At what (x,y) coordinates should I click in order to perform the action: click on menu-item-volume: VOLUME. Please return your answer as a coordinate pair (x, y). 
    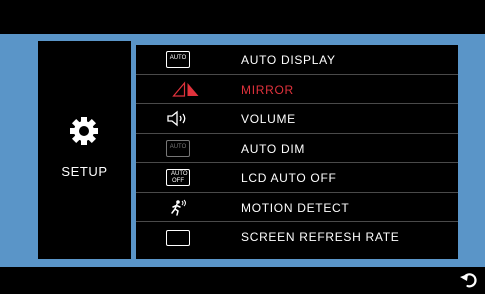
    Looking at the image, I should click on (297, 119).